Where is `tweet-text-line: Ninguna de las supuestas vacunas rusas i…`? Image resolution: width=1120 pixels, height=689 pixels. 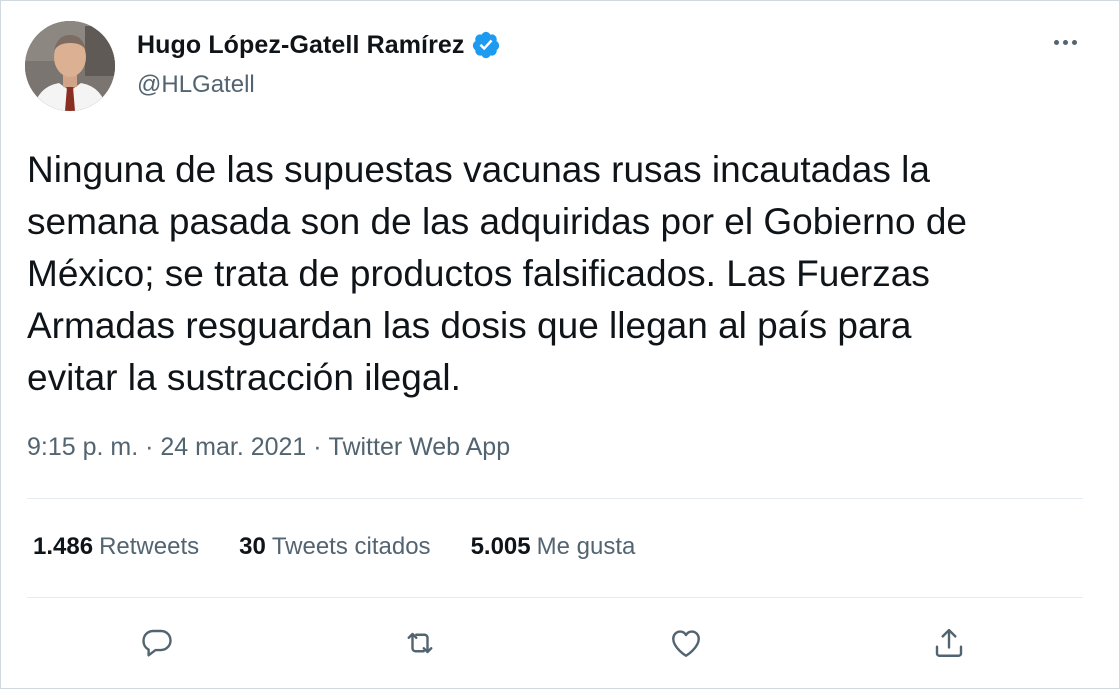 tweet-text-line: Ninguna de las supuestas vacunas rusas i… is located at coordinates (478, 169).